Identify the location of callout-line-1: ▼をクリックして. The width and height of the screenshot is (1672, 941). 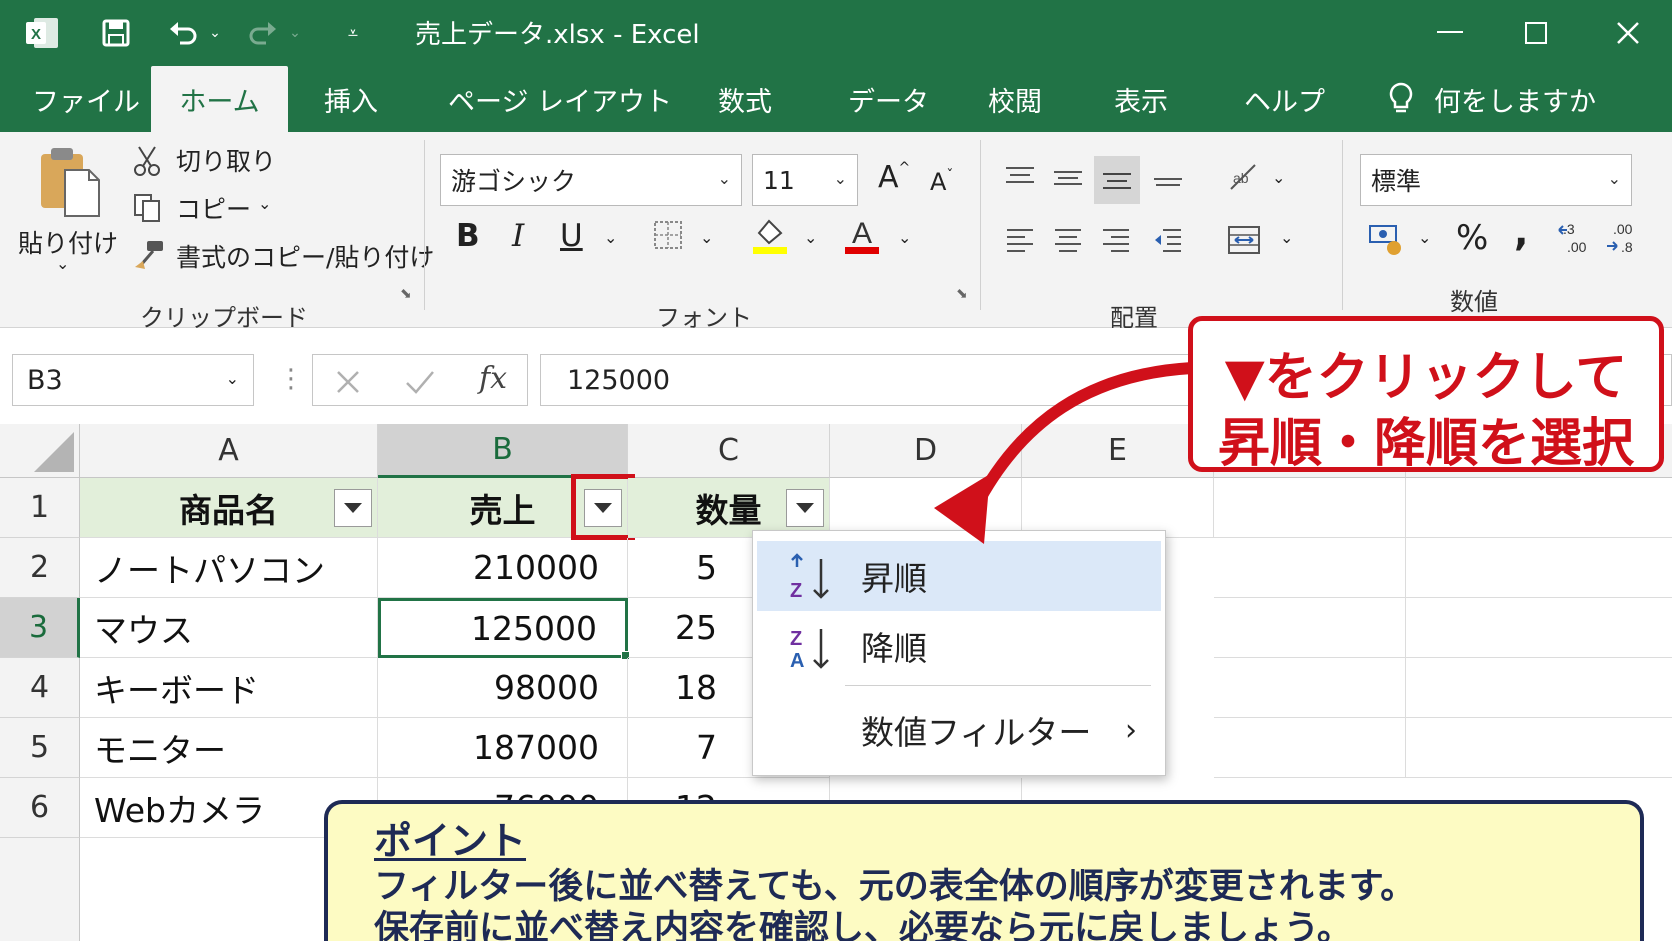
(1426, 378).